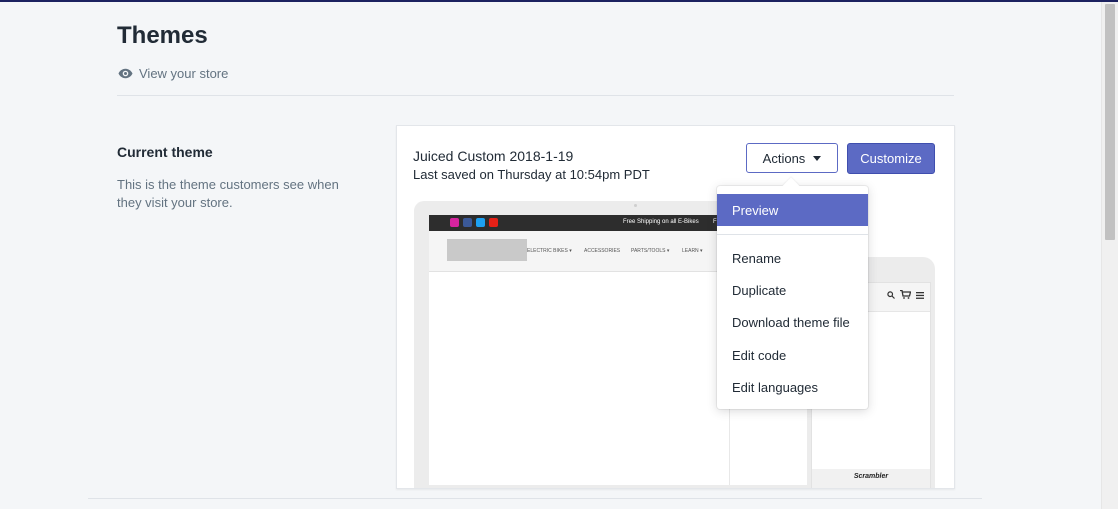  What do you see at coordinates (792, 387) in the screenshot?
I see `menu-item-edit-languages: Edit languages` at bounding box center [792, 387].